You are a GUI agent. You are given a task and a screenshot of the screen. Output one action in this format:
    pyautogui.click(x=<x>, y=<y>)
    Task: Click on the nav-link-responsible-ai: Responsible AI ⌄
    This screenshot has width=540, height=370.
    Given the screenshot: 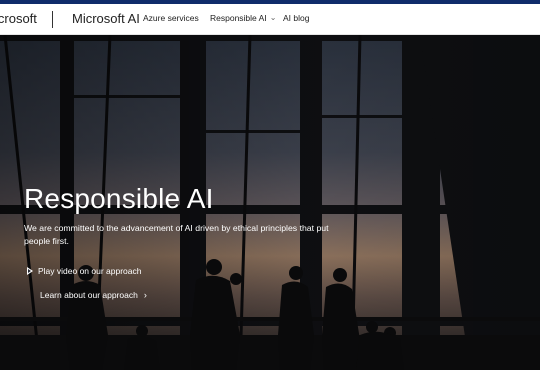 What is the action you would take?
    pyautogui.click(x=243, y=19)
    